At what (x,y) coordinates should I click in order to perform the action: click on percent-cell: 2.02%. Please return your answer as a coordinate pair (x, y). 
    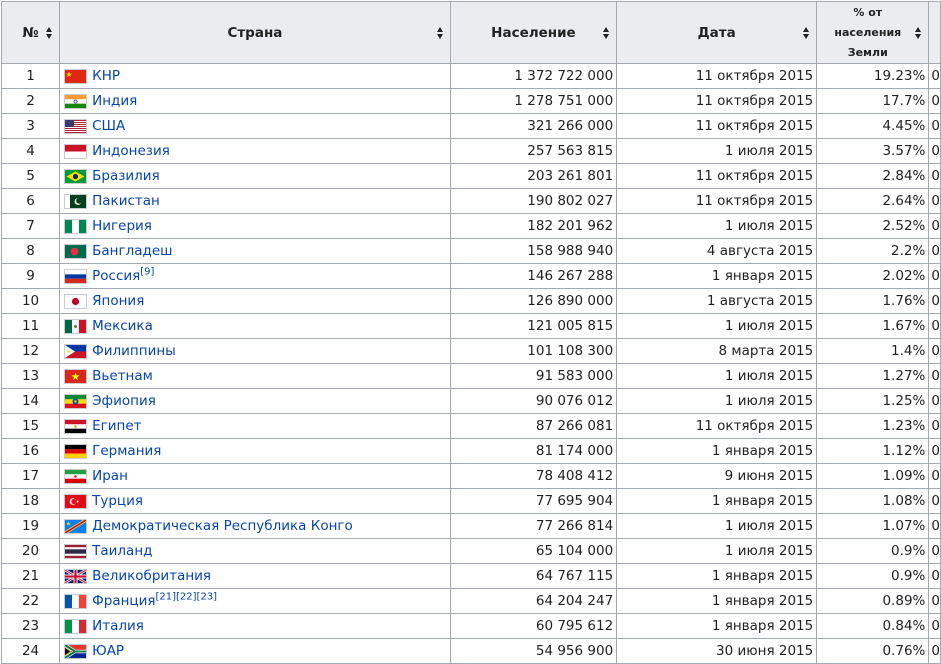
    Looking at the image, I should click on (873, 276).